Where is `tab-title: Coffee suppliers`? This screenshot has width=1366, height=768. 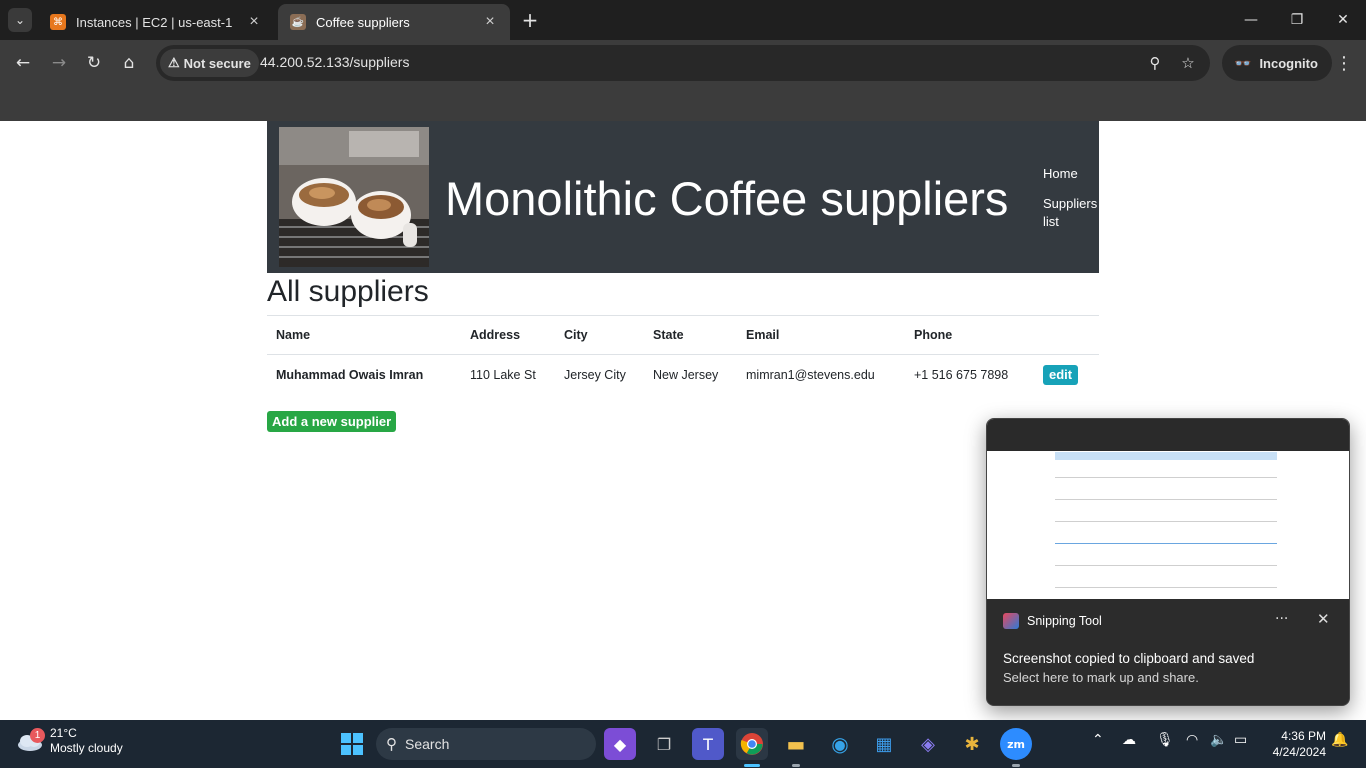
tab-title: Coffee suppliers is located at coordinates (363, 22).